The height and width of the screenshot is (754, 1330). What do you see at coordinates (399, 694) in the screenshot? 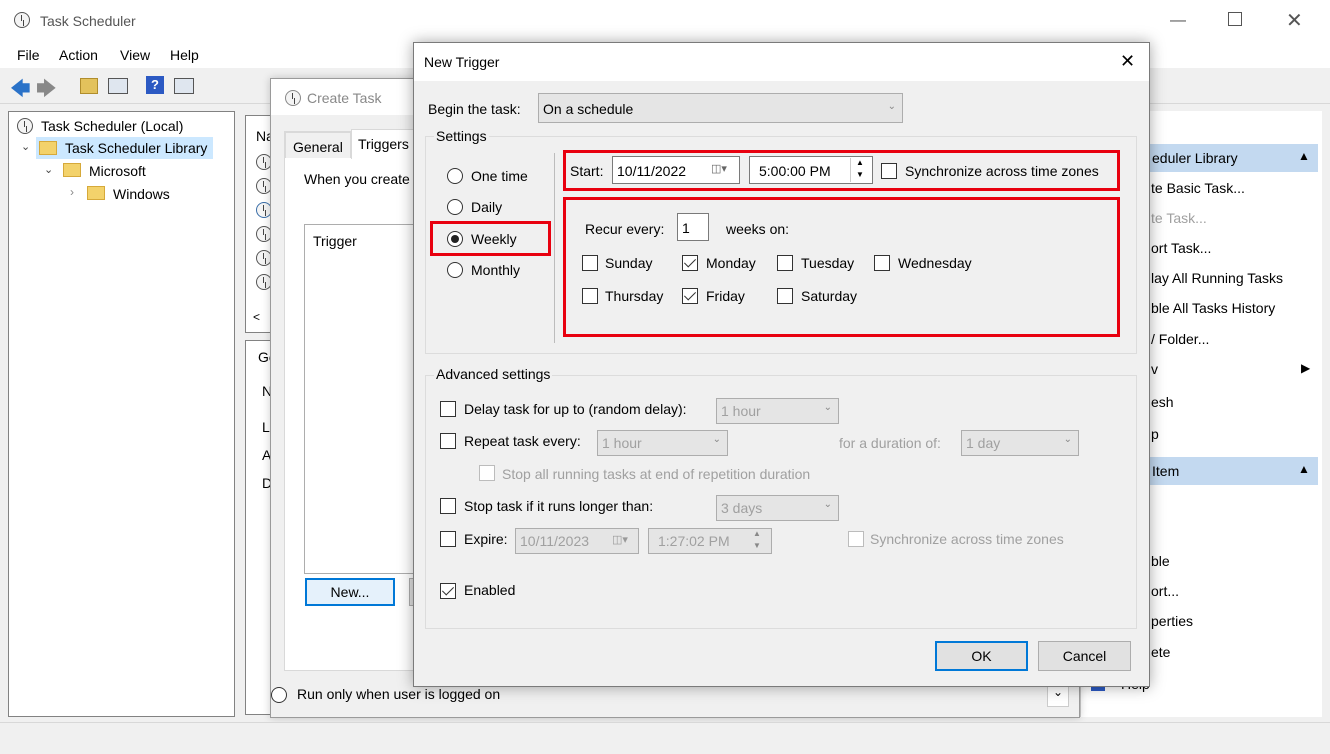
I see `run-only-logged-on-label: Run only when user is logged on` at bounding box center [399, 694].